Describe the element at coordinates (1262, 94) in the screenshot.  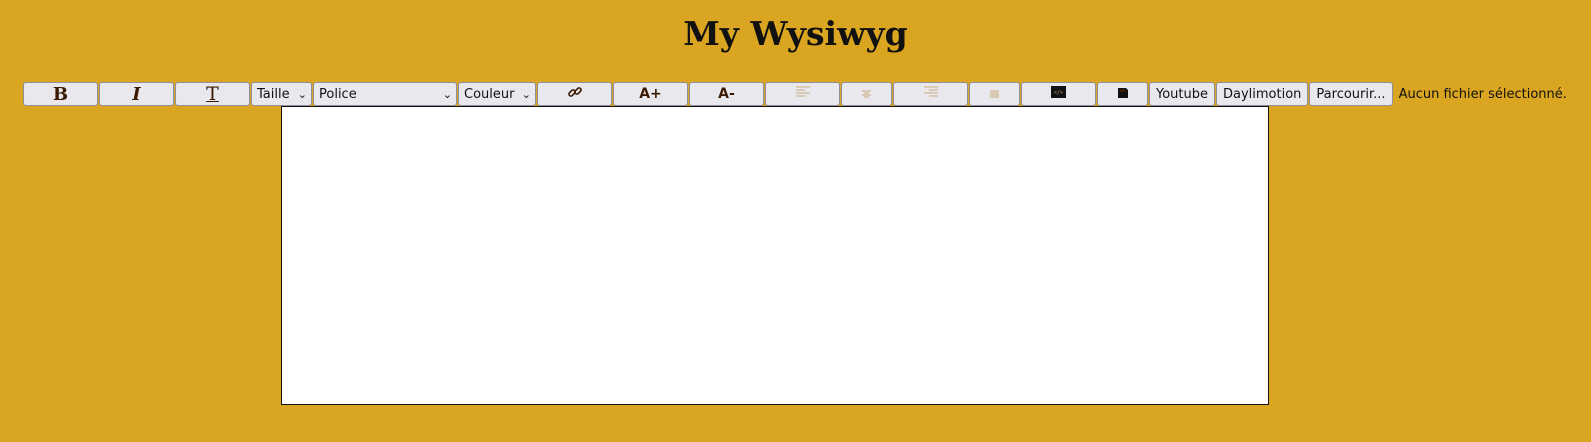
I see `dailymotion-button: Daylimotion` at that location.